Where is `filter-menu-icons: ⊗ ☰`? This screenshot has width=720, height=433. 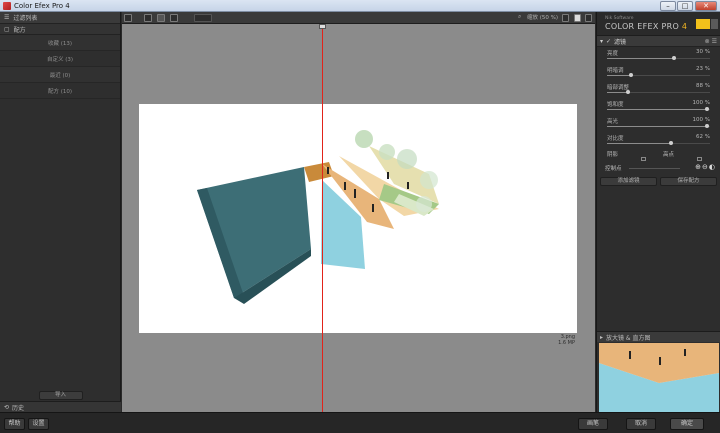
filter-menu-icons: ⊗ ☰ is located at coordinates (711, 41).